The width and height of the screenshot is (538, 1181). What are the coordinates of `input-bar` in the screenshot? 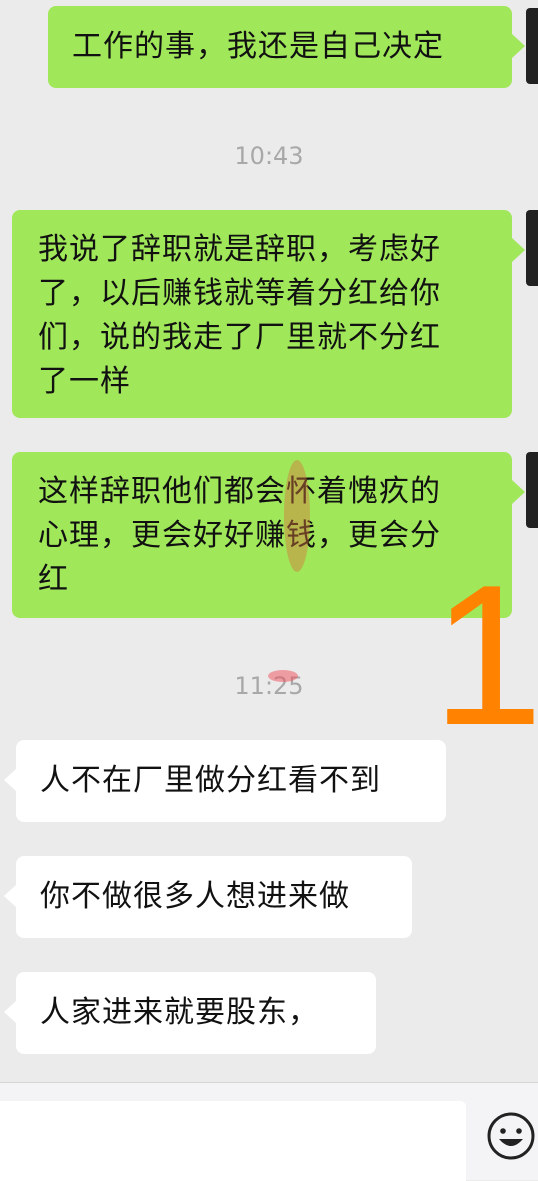 It's located at (269, 1131).